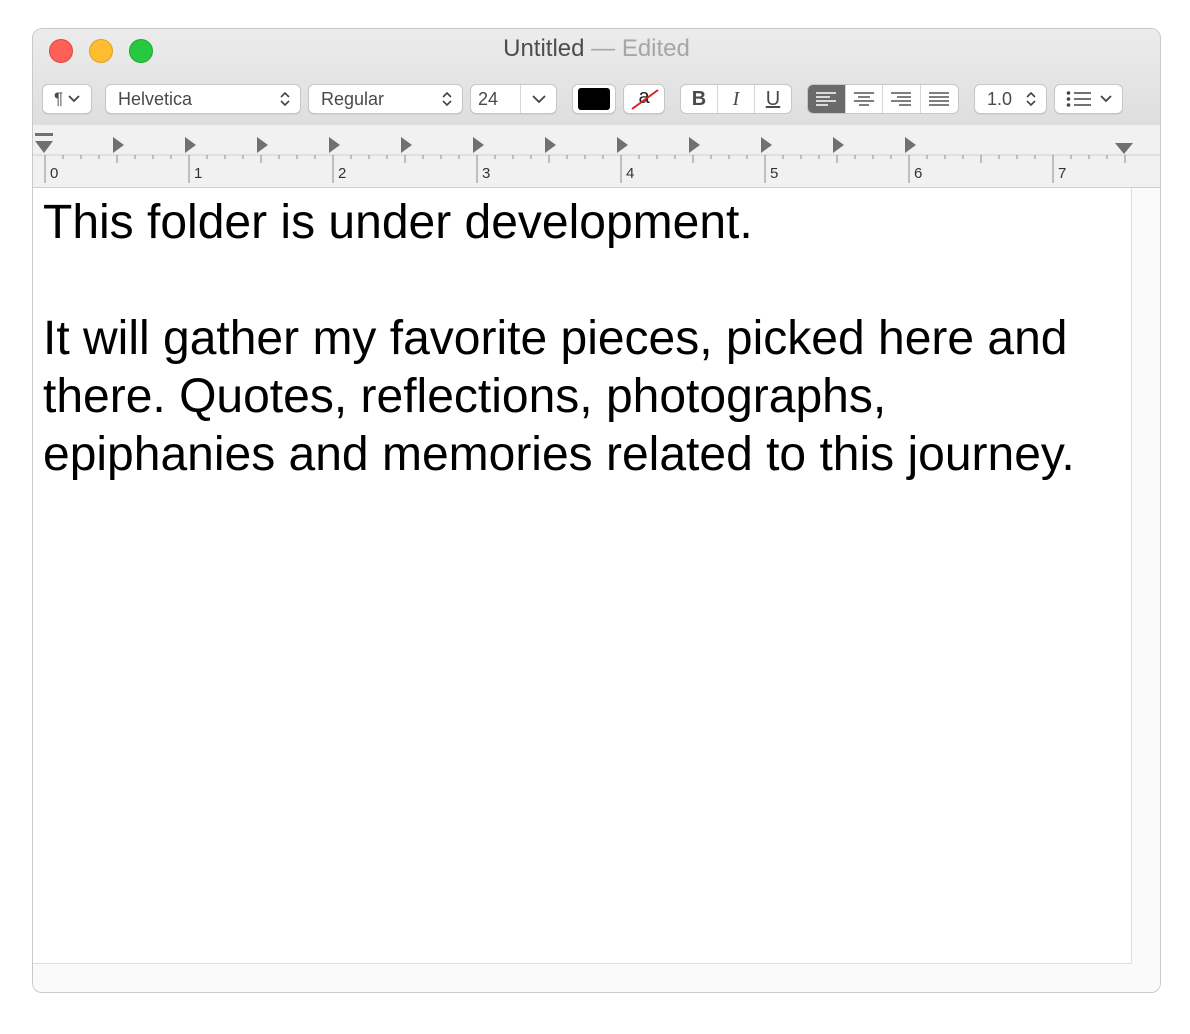 Image resolution: width=1190 pixels, height=1034 pixels. Describe the element at coordinates (54, 173) in the screenshot. I see `ruler-number: 0` at that location.